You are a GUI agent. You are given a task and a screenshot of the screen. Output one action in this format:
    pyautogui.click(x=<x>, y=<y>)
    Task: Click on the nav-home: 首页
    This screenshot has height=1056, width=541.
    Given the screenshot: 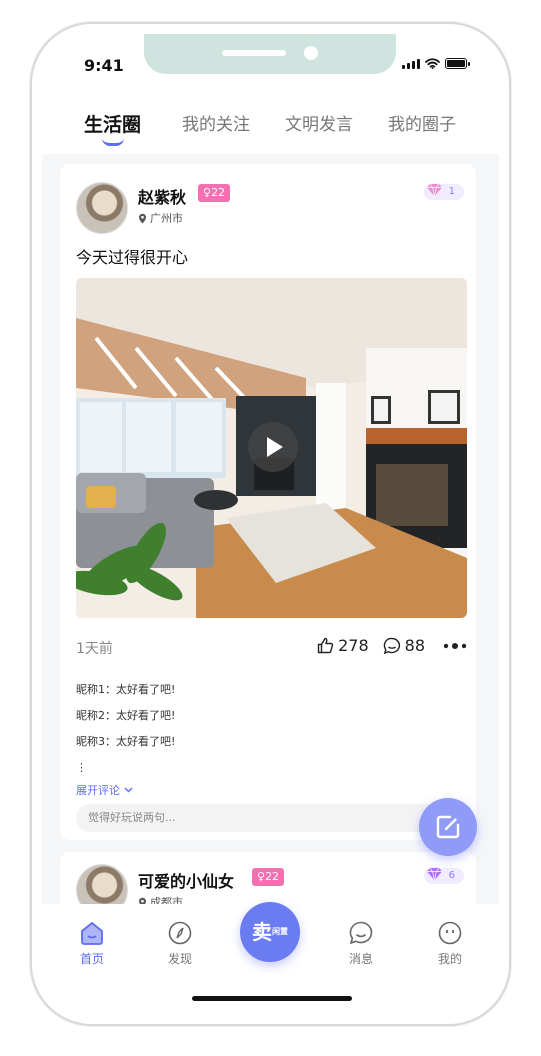 What is the action you would take?
    pyautogui.click(x=92, y=943)
    